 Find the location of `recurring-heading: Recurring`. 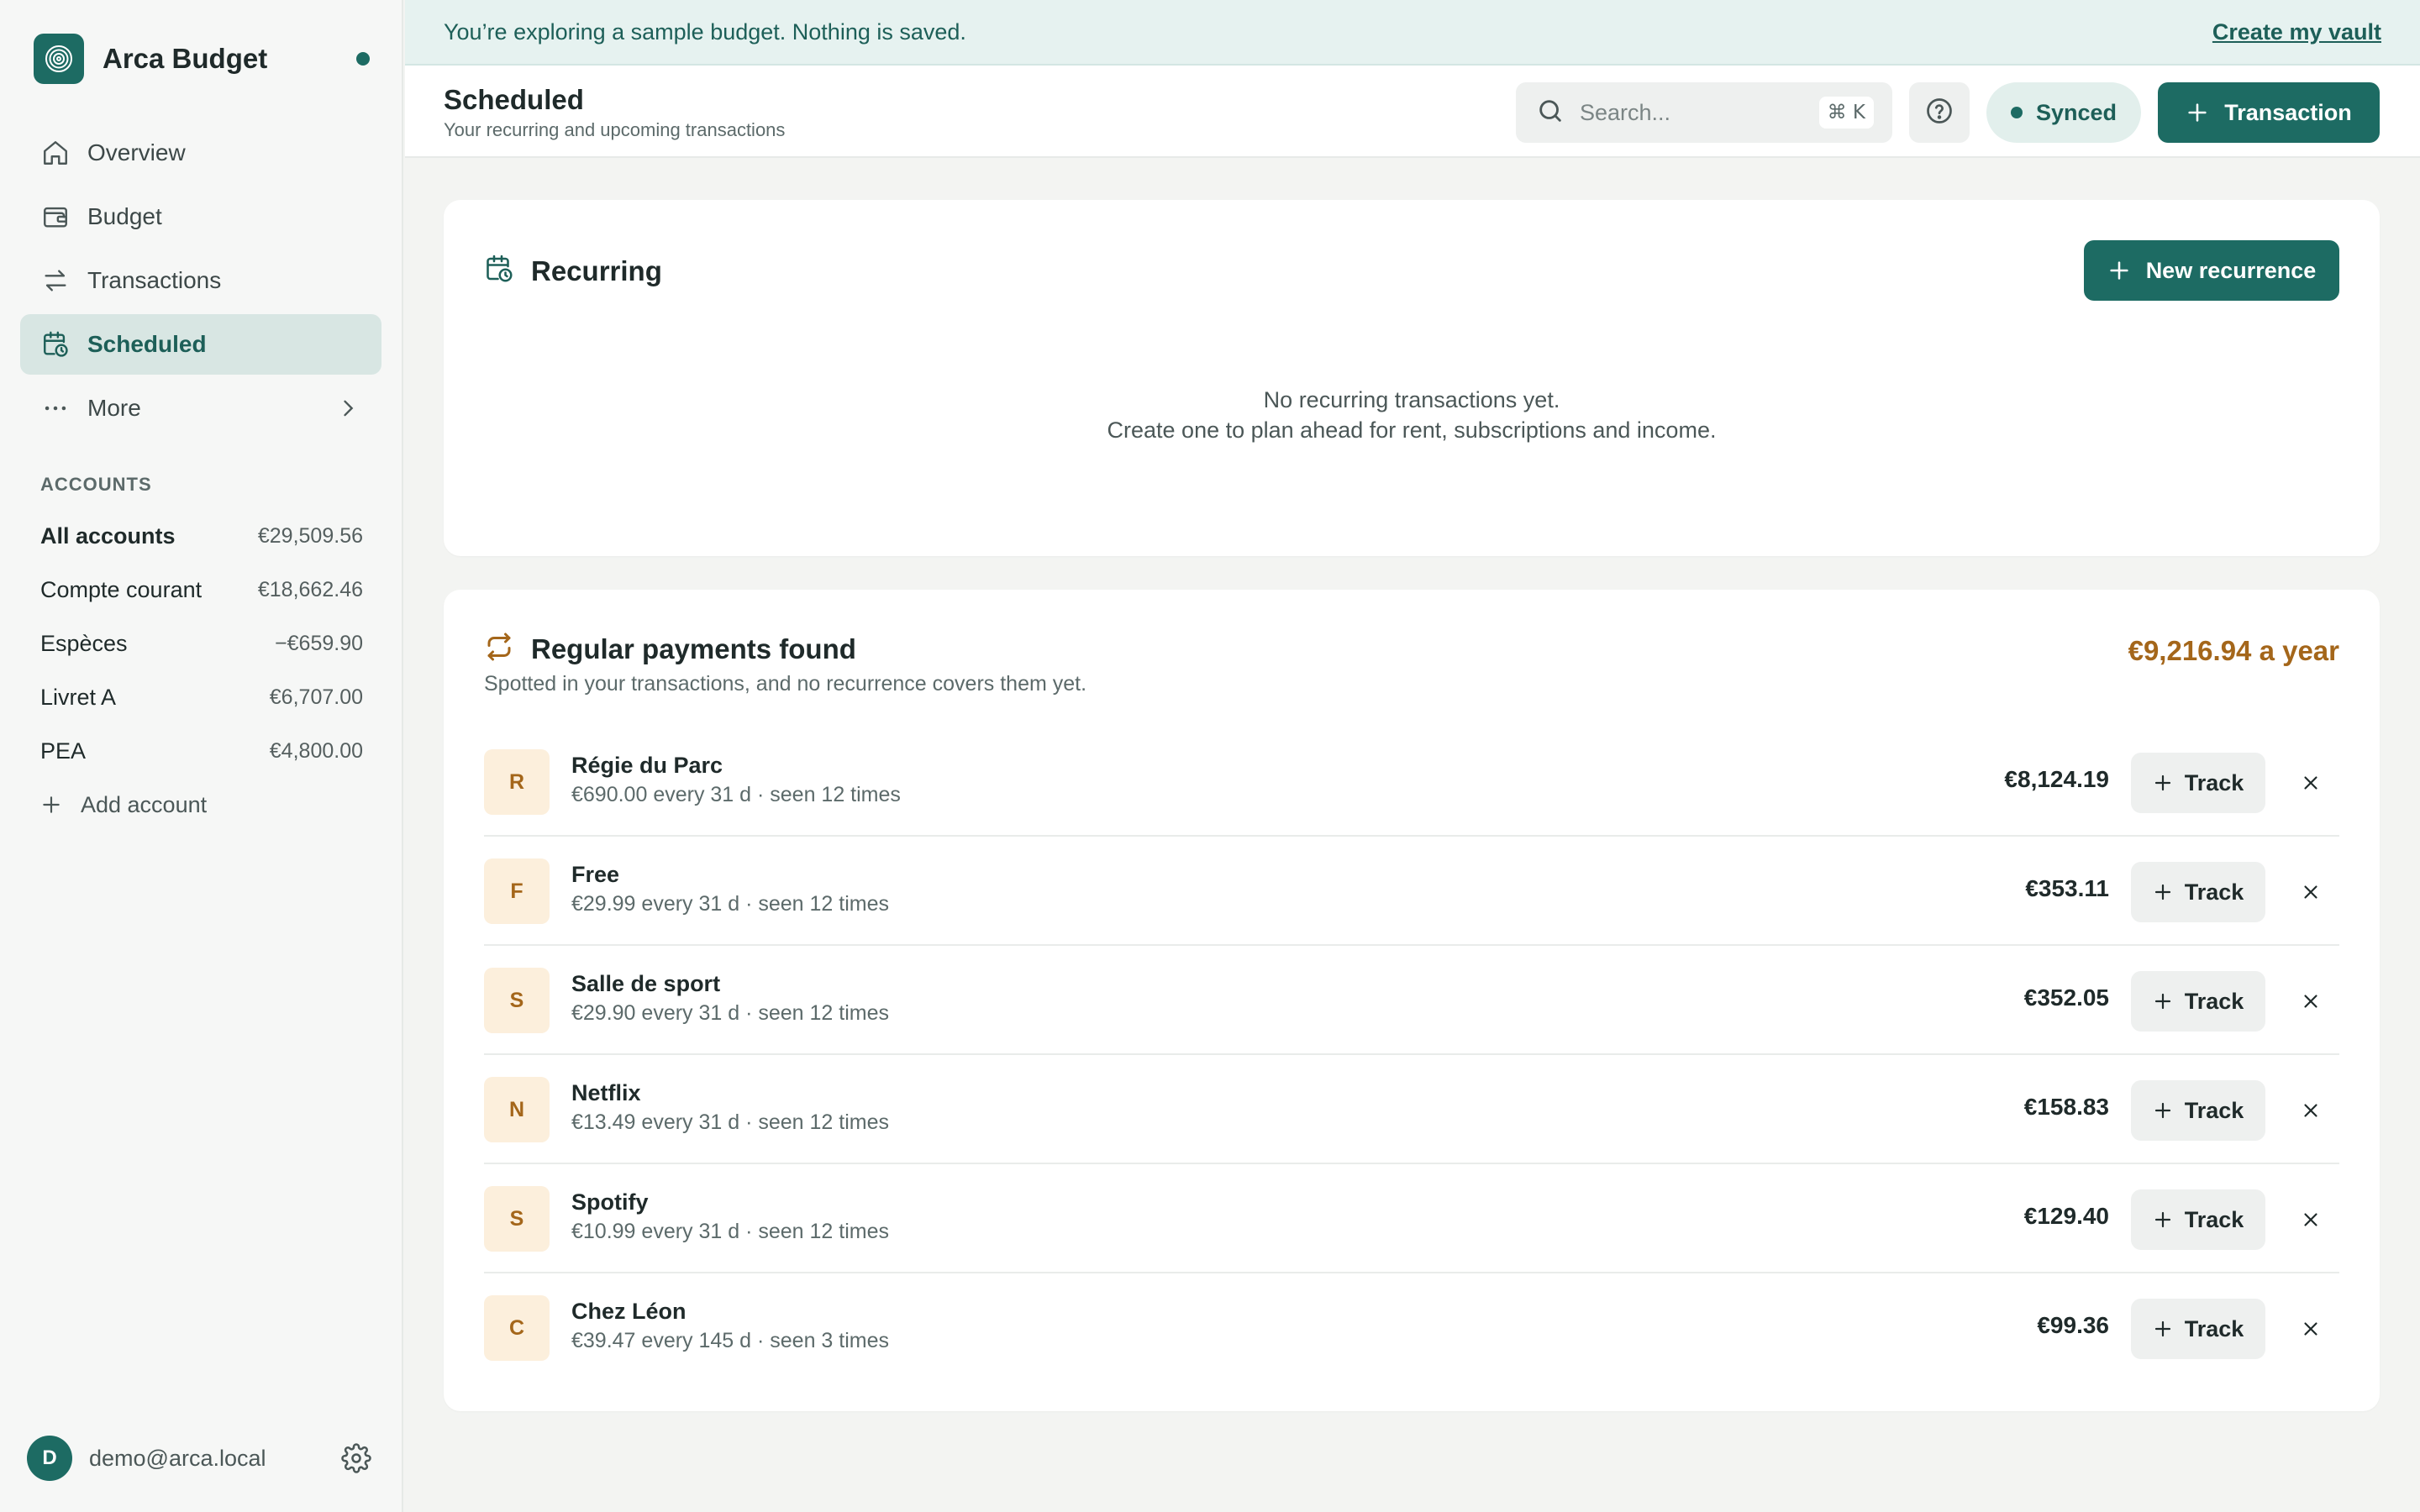

recurring-heading: Recurring is located at coordinates (573, 271).